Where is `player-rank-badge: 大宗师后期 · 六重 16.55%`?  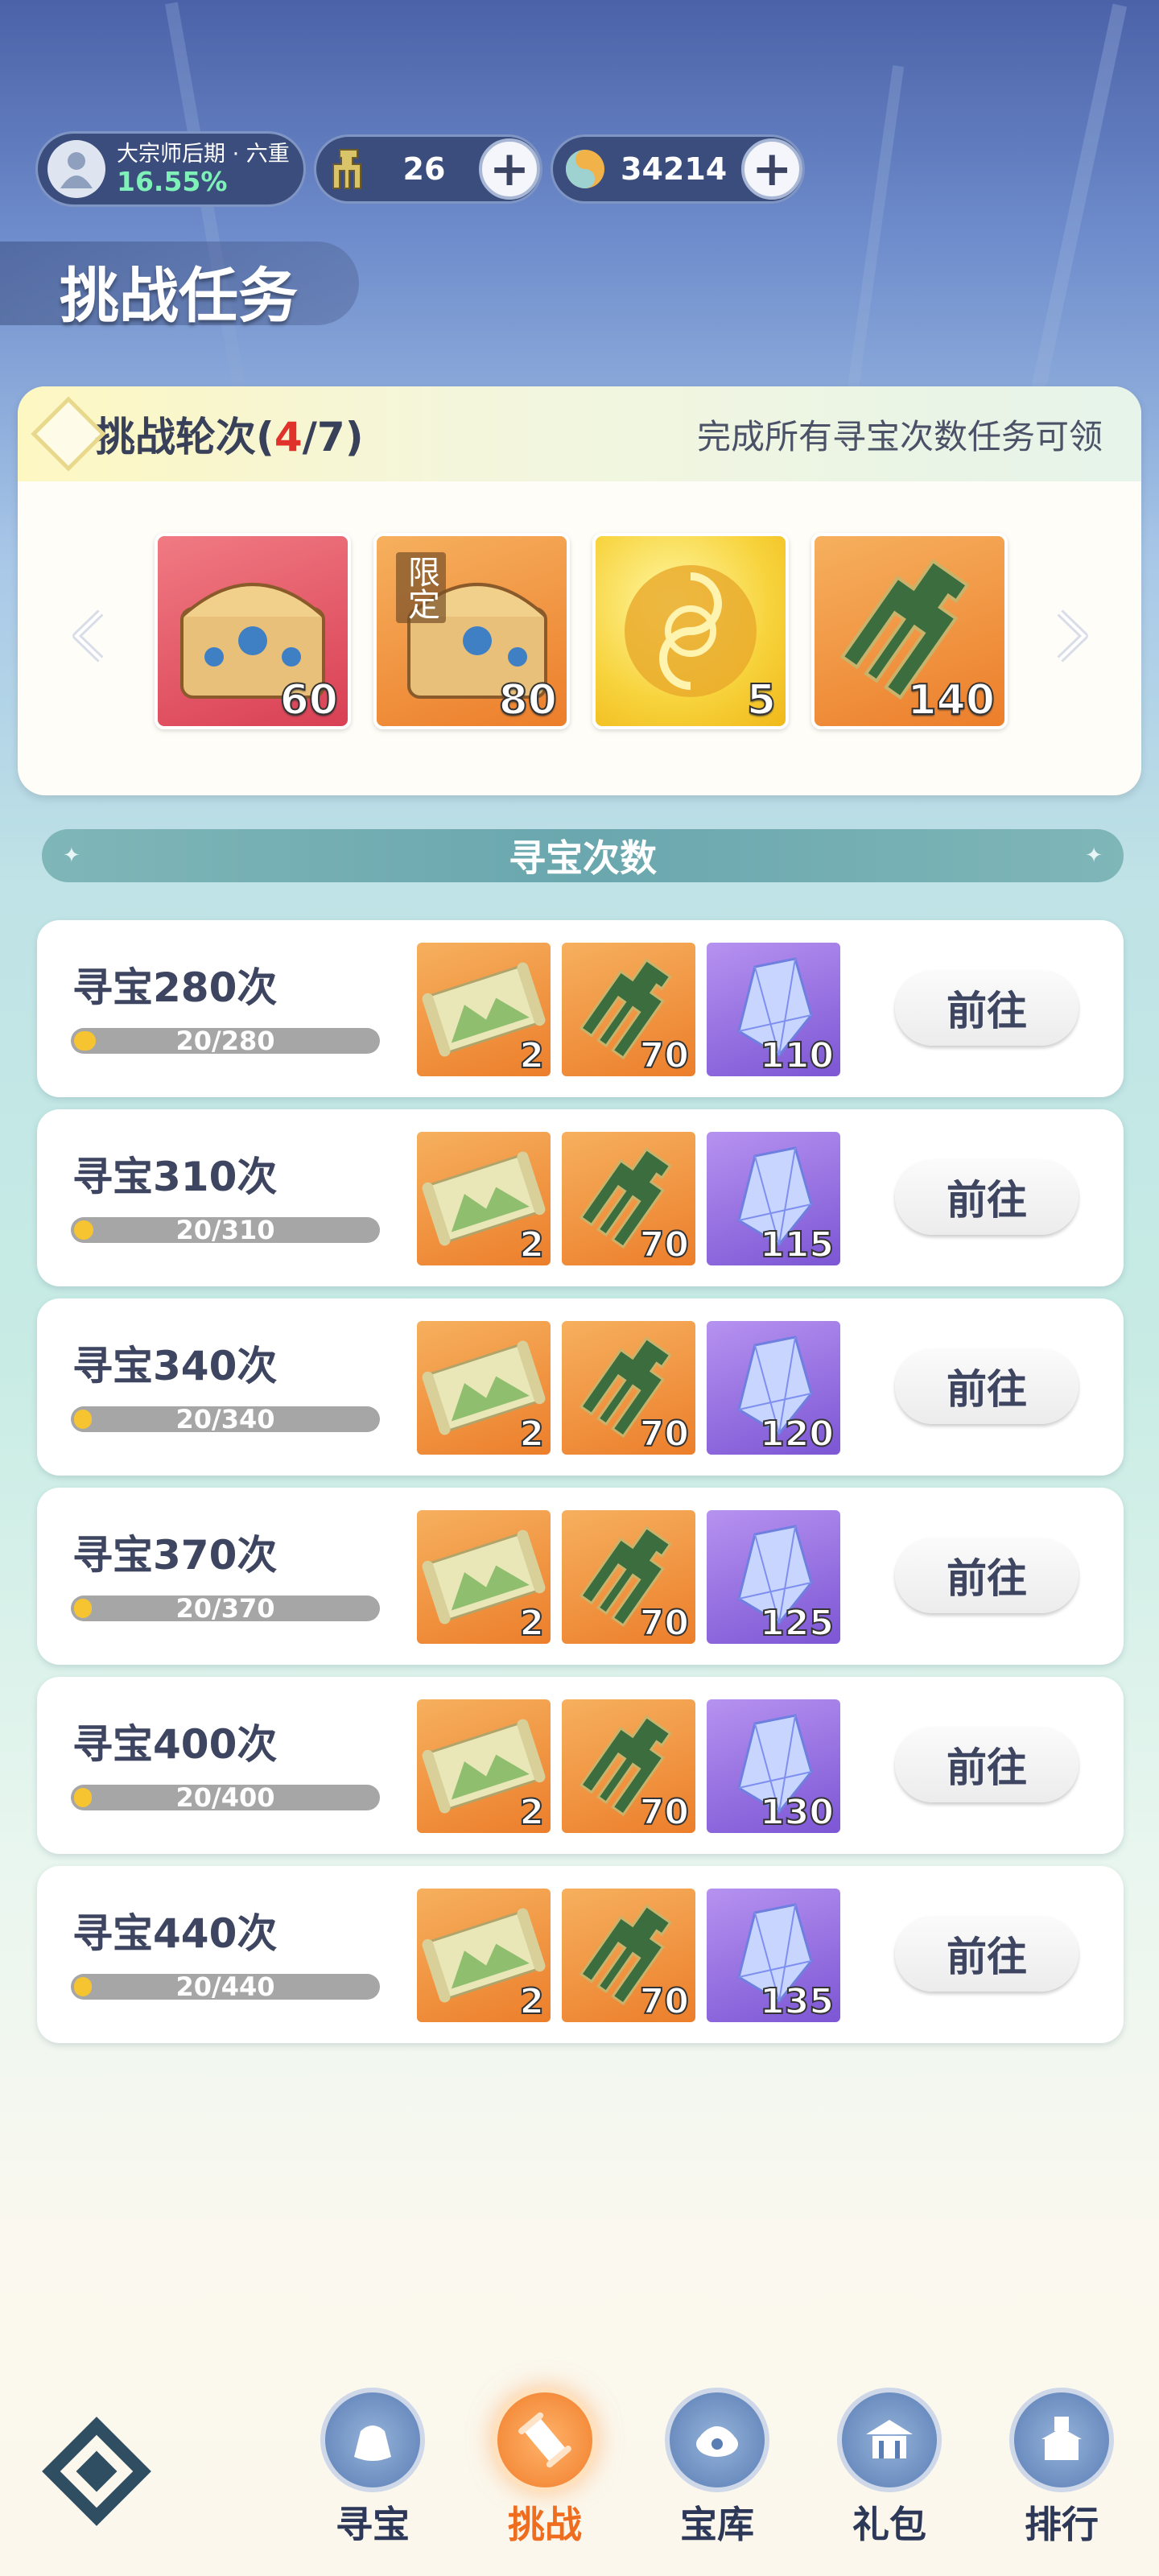
player-rank-badge: 大宗师后期 · 六重 16.55% is located at coordinates (170, 169).